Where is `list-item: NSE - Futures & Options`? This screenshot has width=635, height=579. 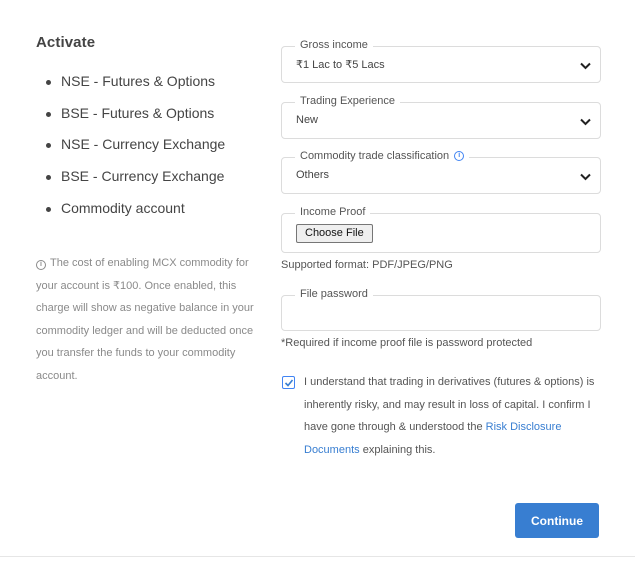
list-item: NSE - Futures & Options is located at coordinates (151, 89).